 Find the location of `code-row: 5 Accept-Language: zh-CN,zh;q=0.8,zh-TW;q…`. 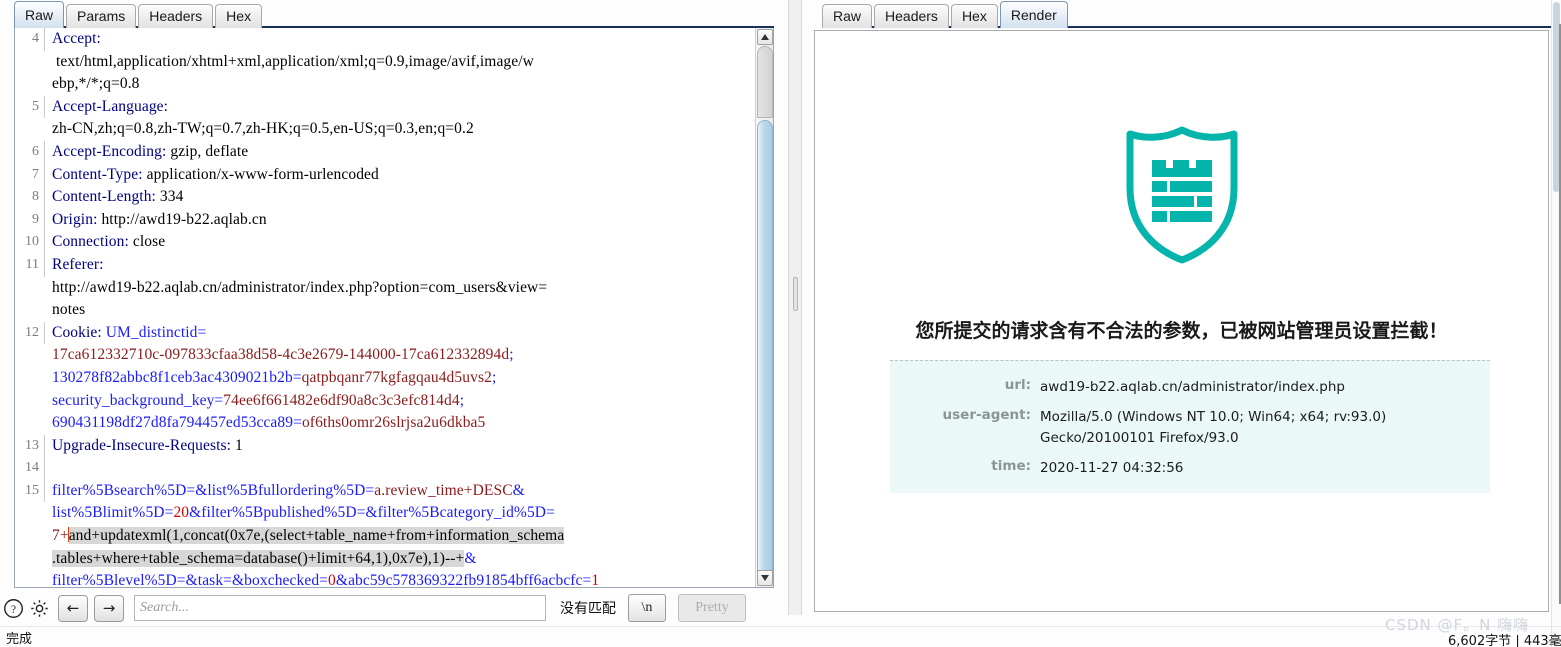

code-row: 5 Accept-Language: zh-CN,zh;q=0.8,zh-TW;q… is located at coordinates (385, 118).